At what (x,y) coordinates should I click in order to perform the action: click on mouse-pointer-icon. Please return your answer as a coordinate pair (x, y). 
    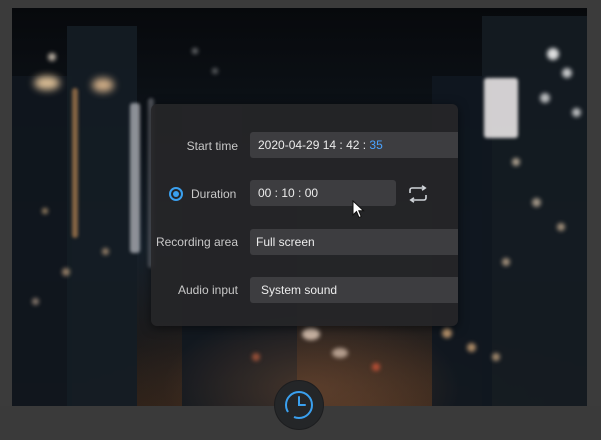
    Looking at the image, I should click on (359, 209).